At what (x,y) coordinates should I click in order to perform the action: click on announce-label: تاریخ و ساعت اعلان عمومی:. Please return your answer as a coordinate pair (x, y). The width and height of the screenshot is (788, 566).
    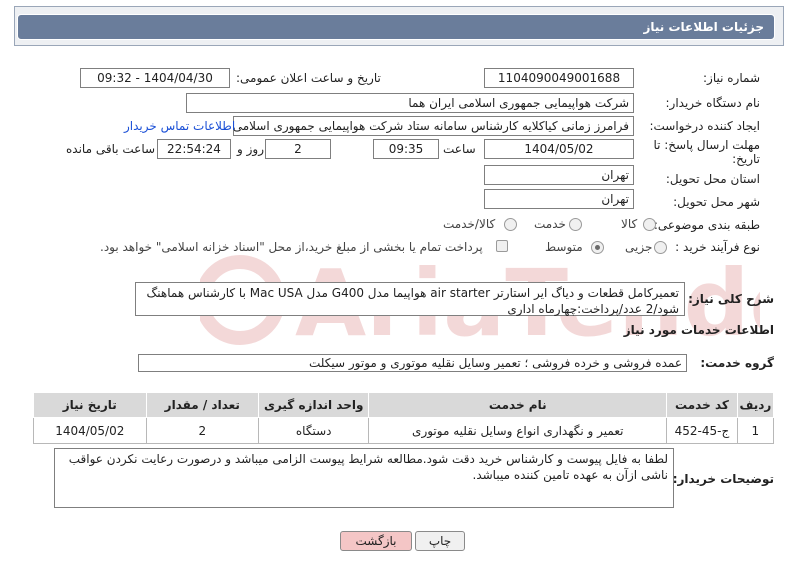
    Looking at the image, I should click on (308, 78).